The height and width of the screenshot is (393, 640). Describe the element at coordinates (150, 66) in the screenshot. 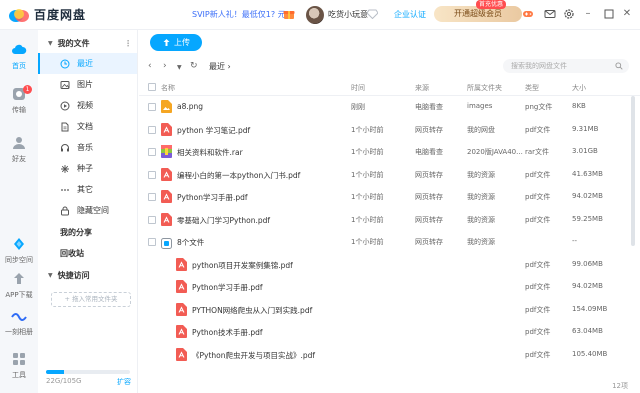

I see `back-chevron-icon: ‹` at that location.